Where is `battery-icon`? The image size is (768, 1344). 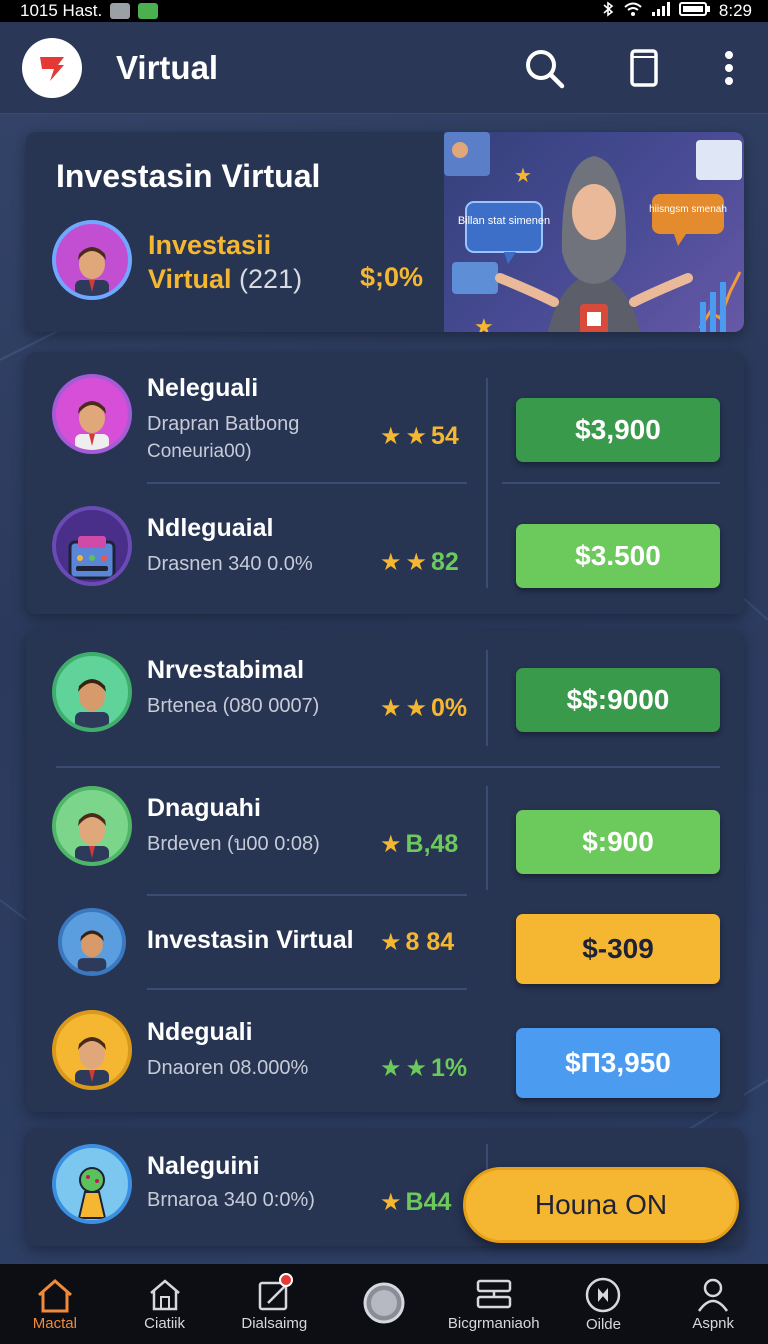 battery-icon is located at coordinates (694, 11).